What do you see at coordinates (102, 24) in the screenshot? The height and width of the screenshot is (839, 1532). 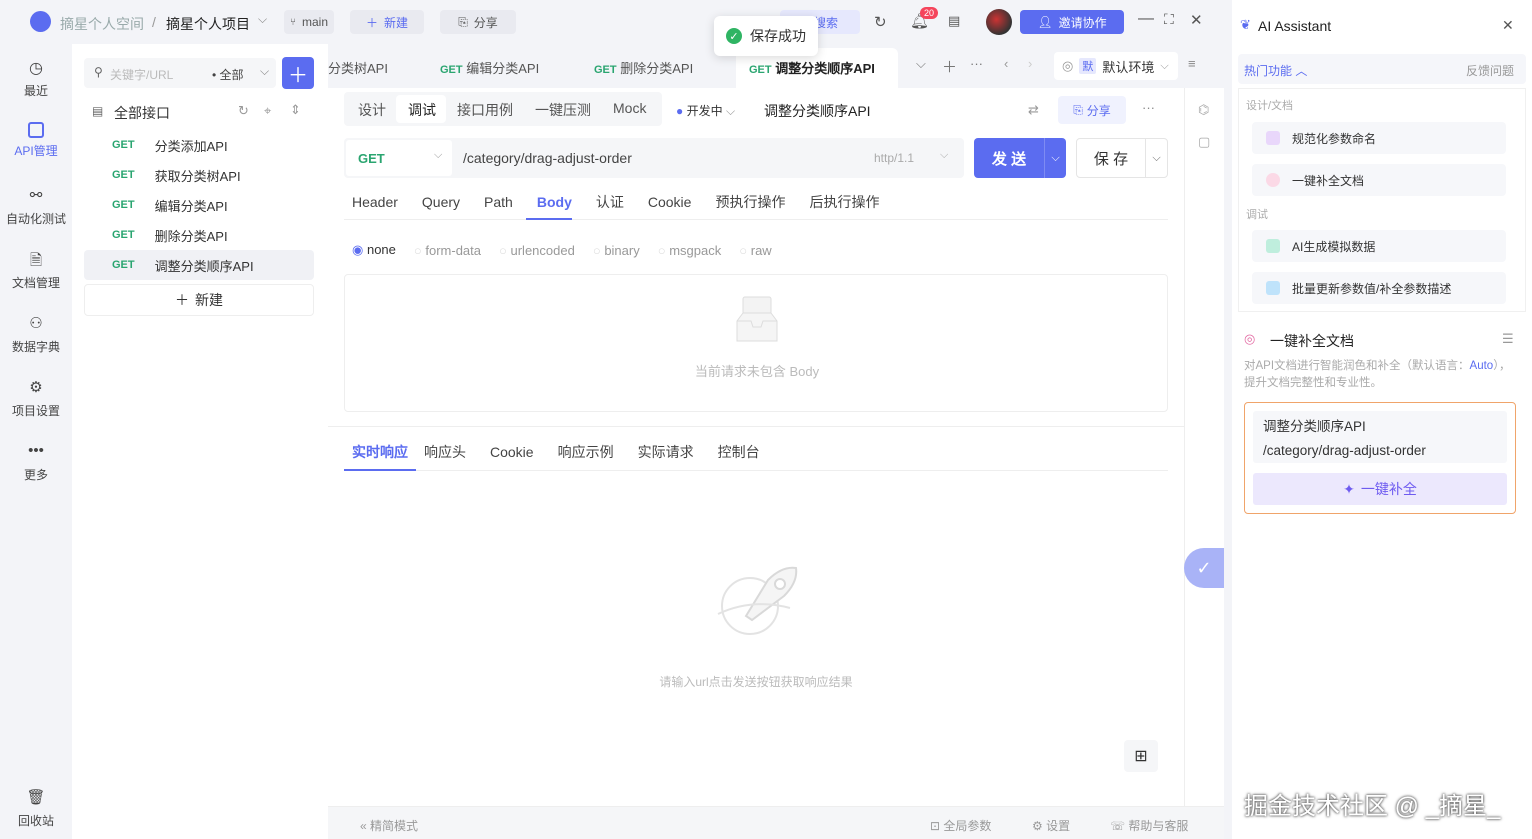 I see `workspace-breadcrumb: 摘星个人空间` at bounding box center [102, 24].